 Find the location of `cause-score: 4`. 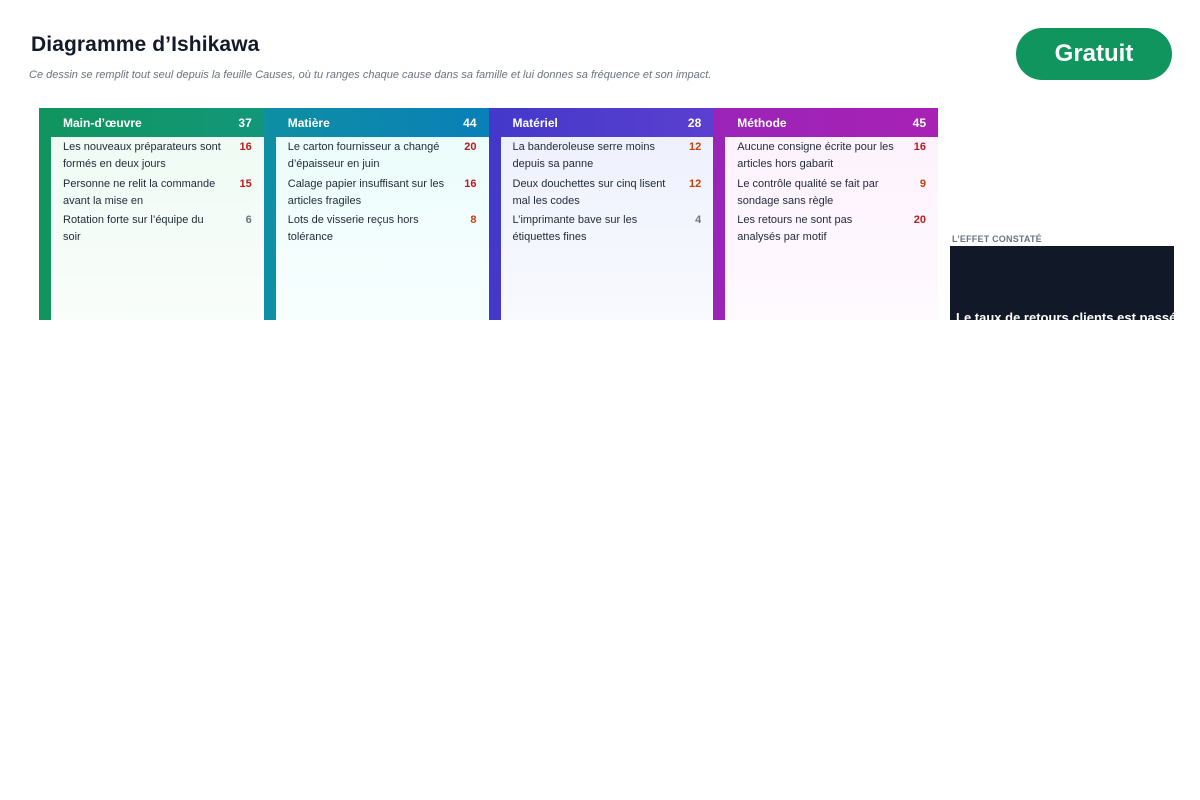

cause-score: 4 is located at coordinates (698, 220).